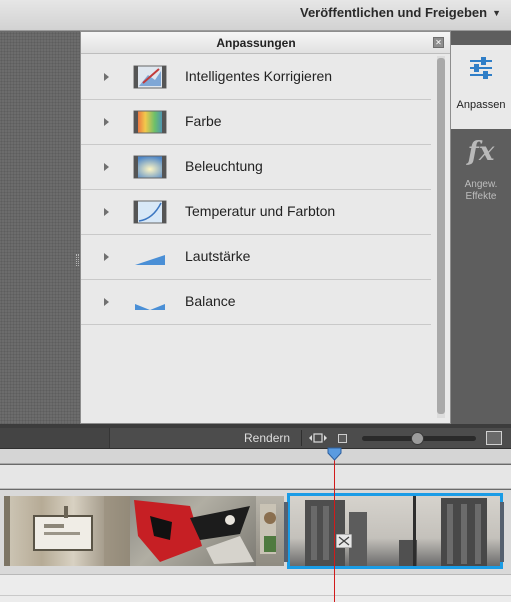 This screenshot has width=511, height=602. What do you see at coordinates (481, 227) in the screenshot?
I see `panel-tab-strip: Anpassen fx Angew. Effekte` at bounding box center [481, 227].